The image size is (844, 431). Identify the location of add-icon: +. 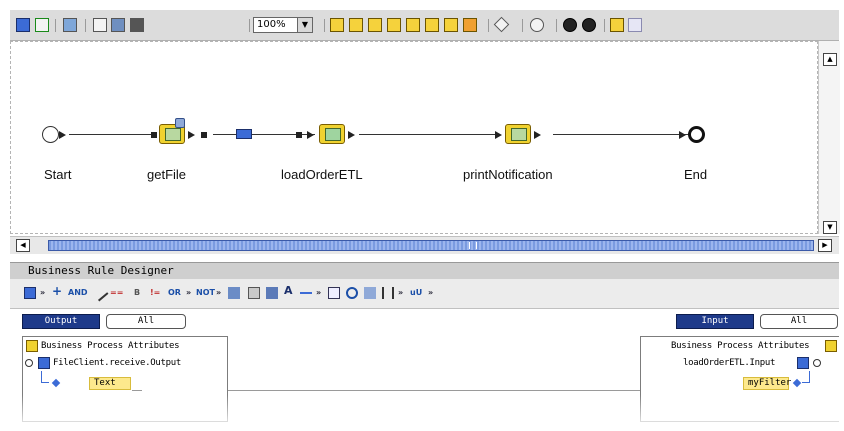
(57, 291).